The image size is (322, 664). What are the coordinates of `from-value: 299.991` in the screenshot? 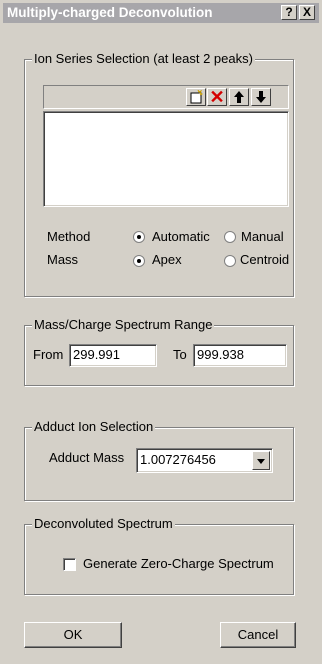 It's located at (96, 354).